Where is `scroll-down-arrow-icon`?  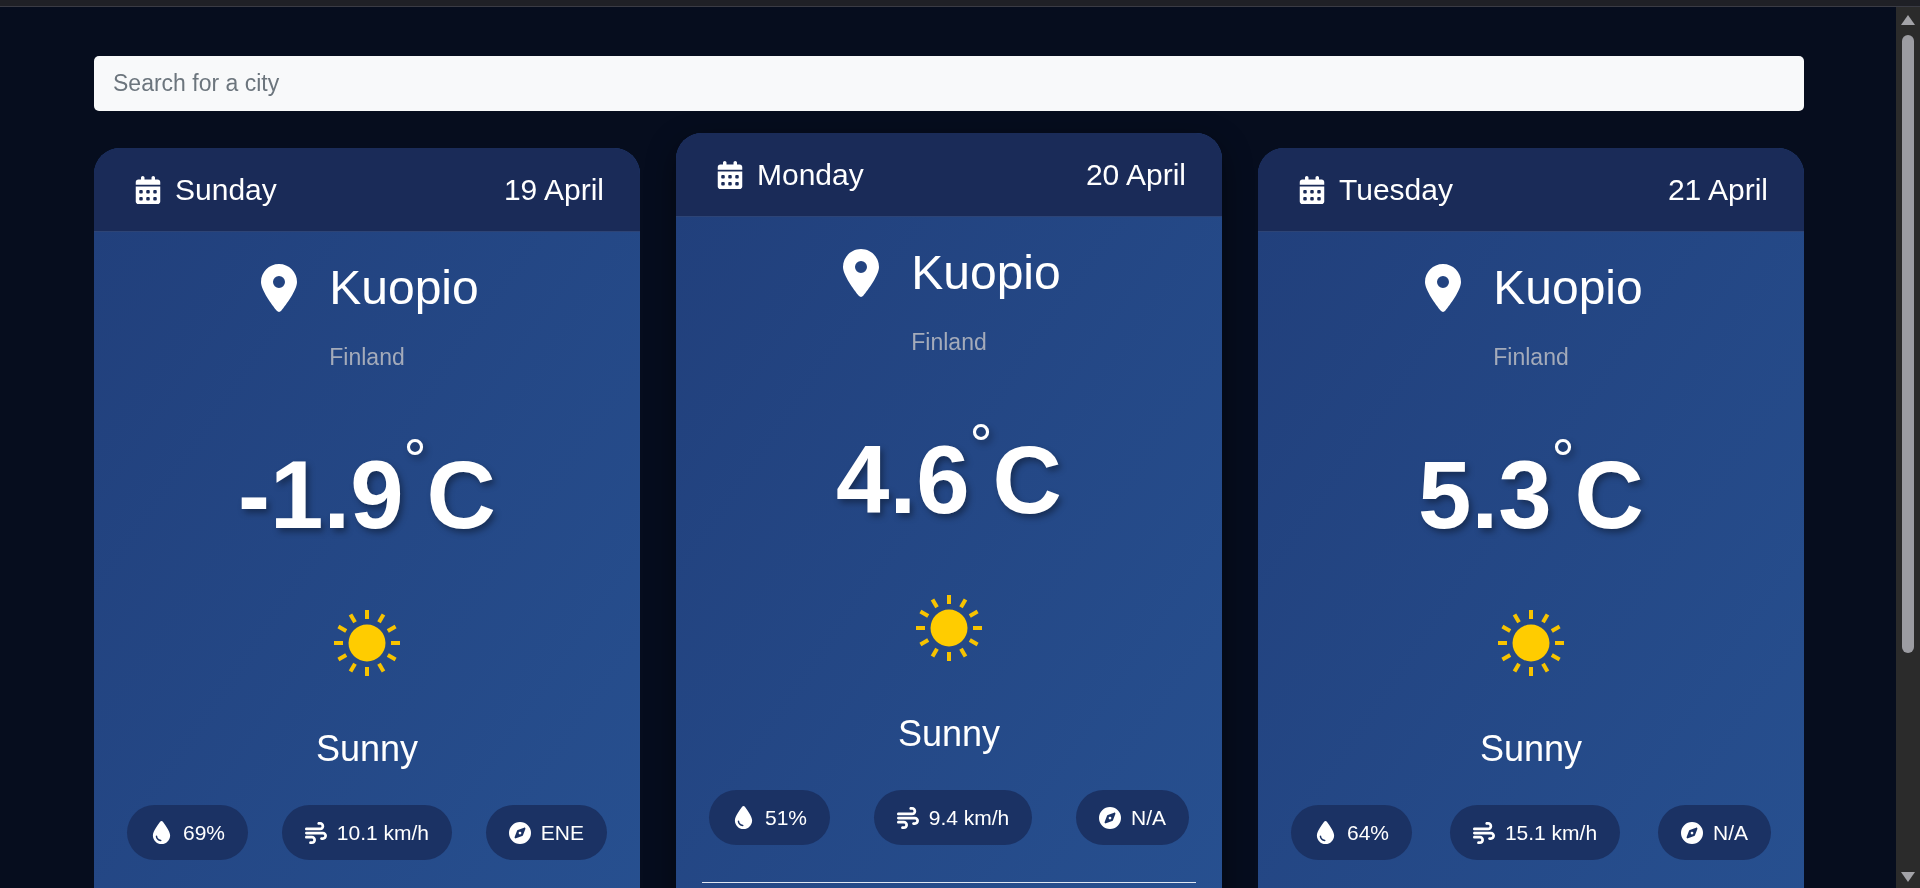
scroll-down-arrow-icon is located at coordinates (1908, 877).